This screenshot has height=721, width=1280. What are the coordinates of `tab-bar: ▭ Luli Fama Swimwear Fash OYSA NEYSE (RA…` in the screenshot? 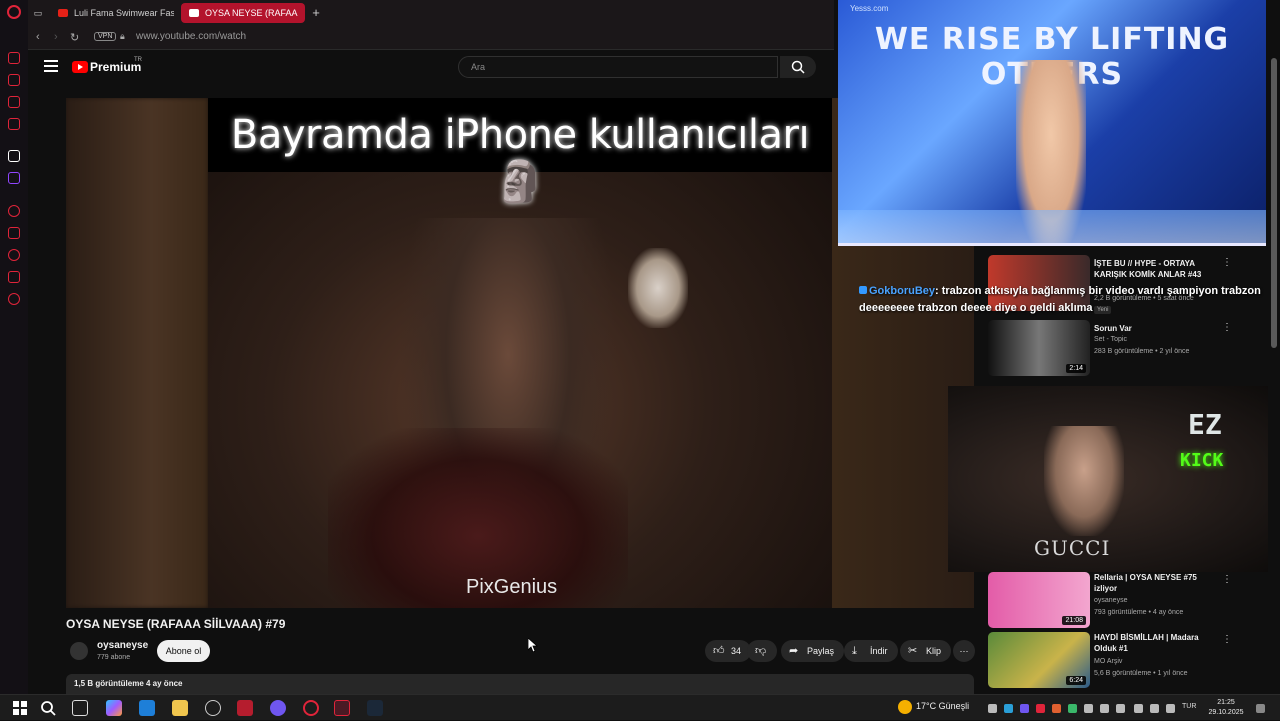 It's located at (431, 13).